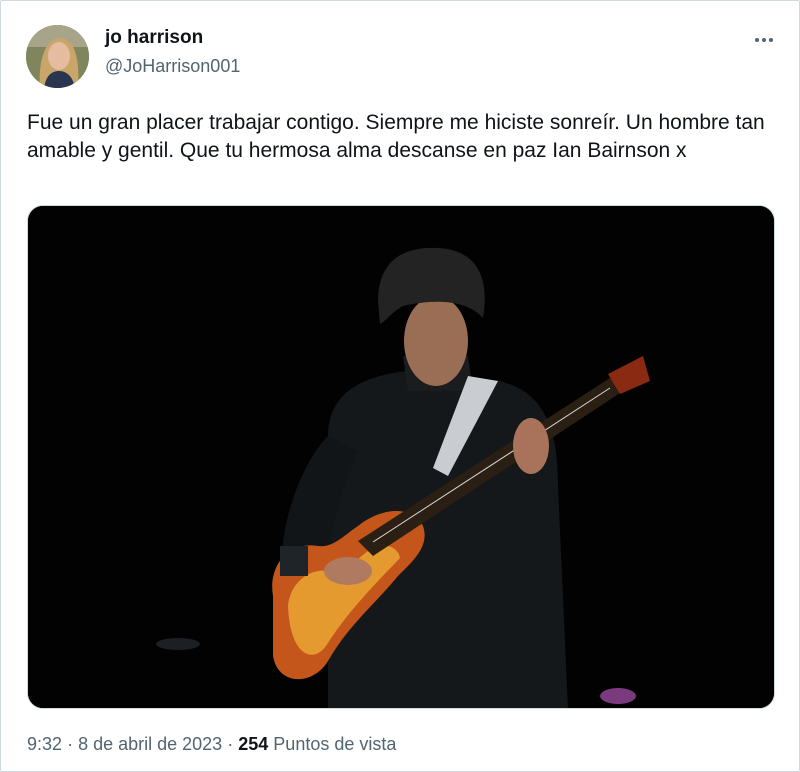 The image size is (800, 772). What do you see at coordinates (335, 744) in the screenshot?
I see `views-label: Puntos de vista` at bounding box center [335, 744].